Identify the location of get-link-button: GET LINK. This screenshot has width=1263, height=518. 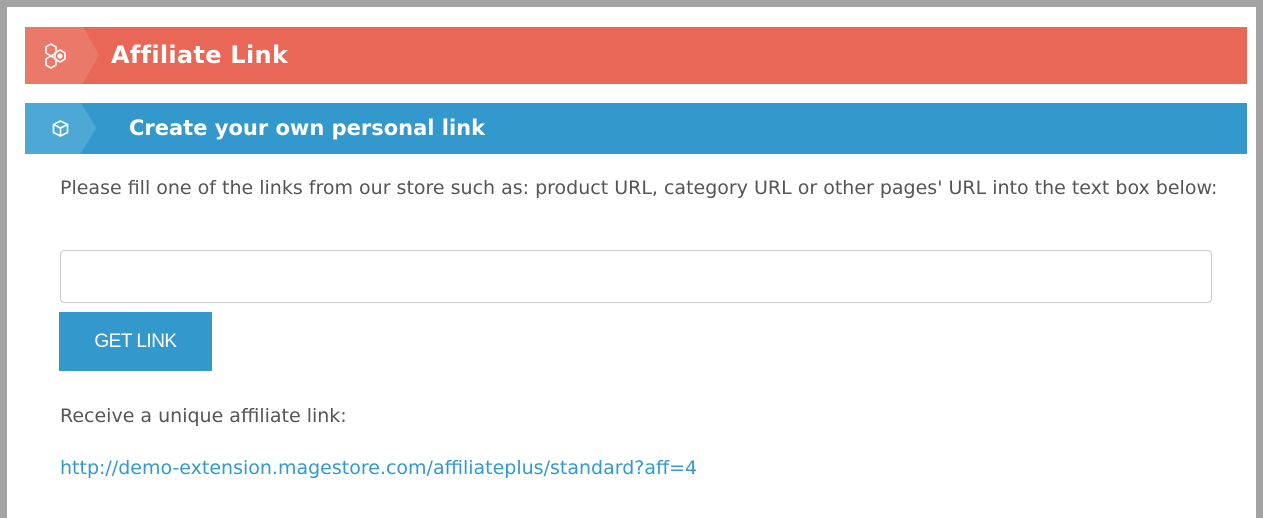
(135, 341).